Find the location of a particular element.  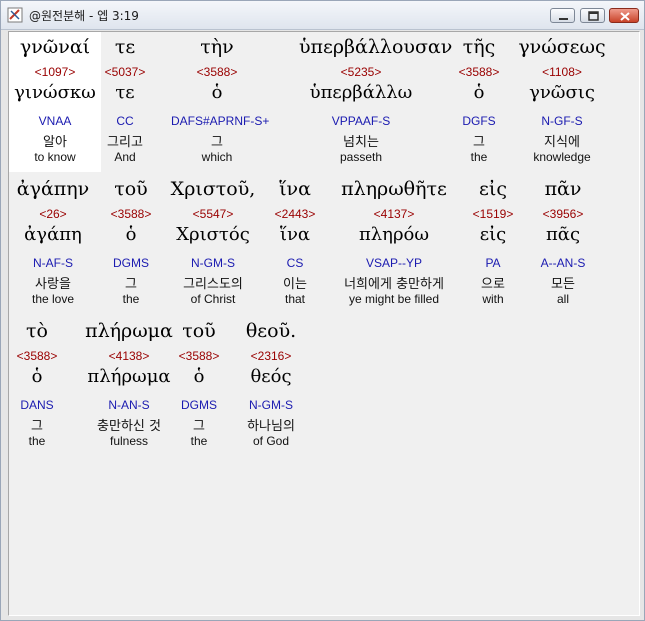

word-lemma: τε is located at coordinates (125, 92).